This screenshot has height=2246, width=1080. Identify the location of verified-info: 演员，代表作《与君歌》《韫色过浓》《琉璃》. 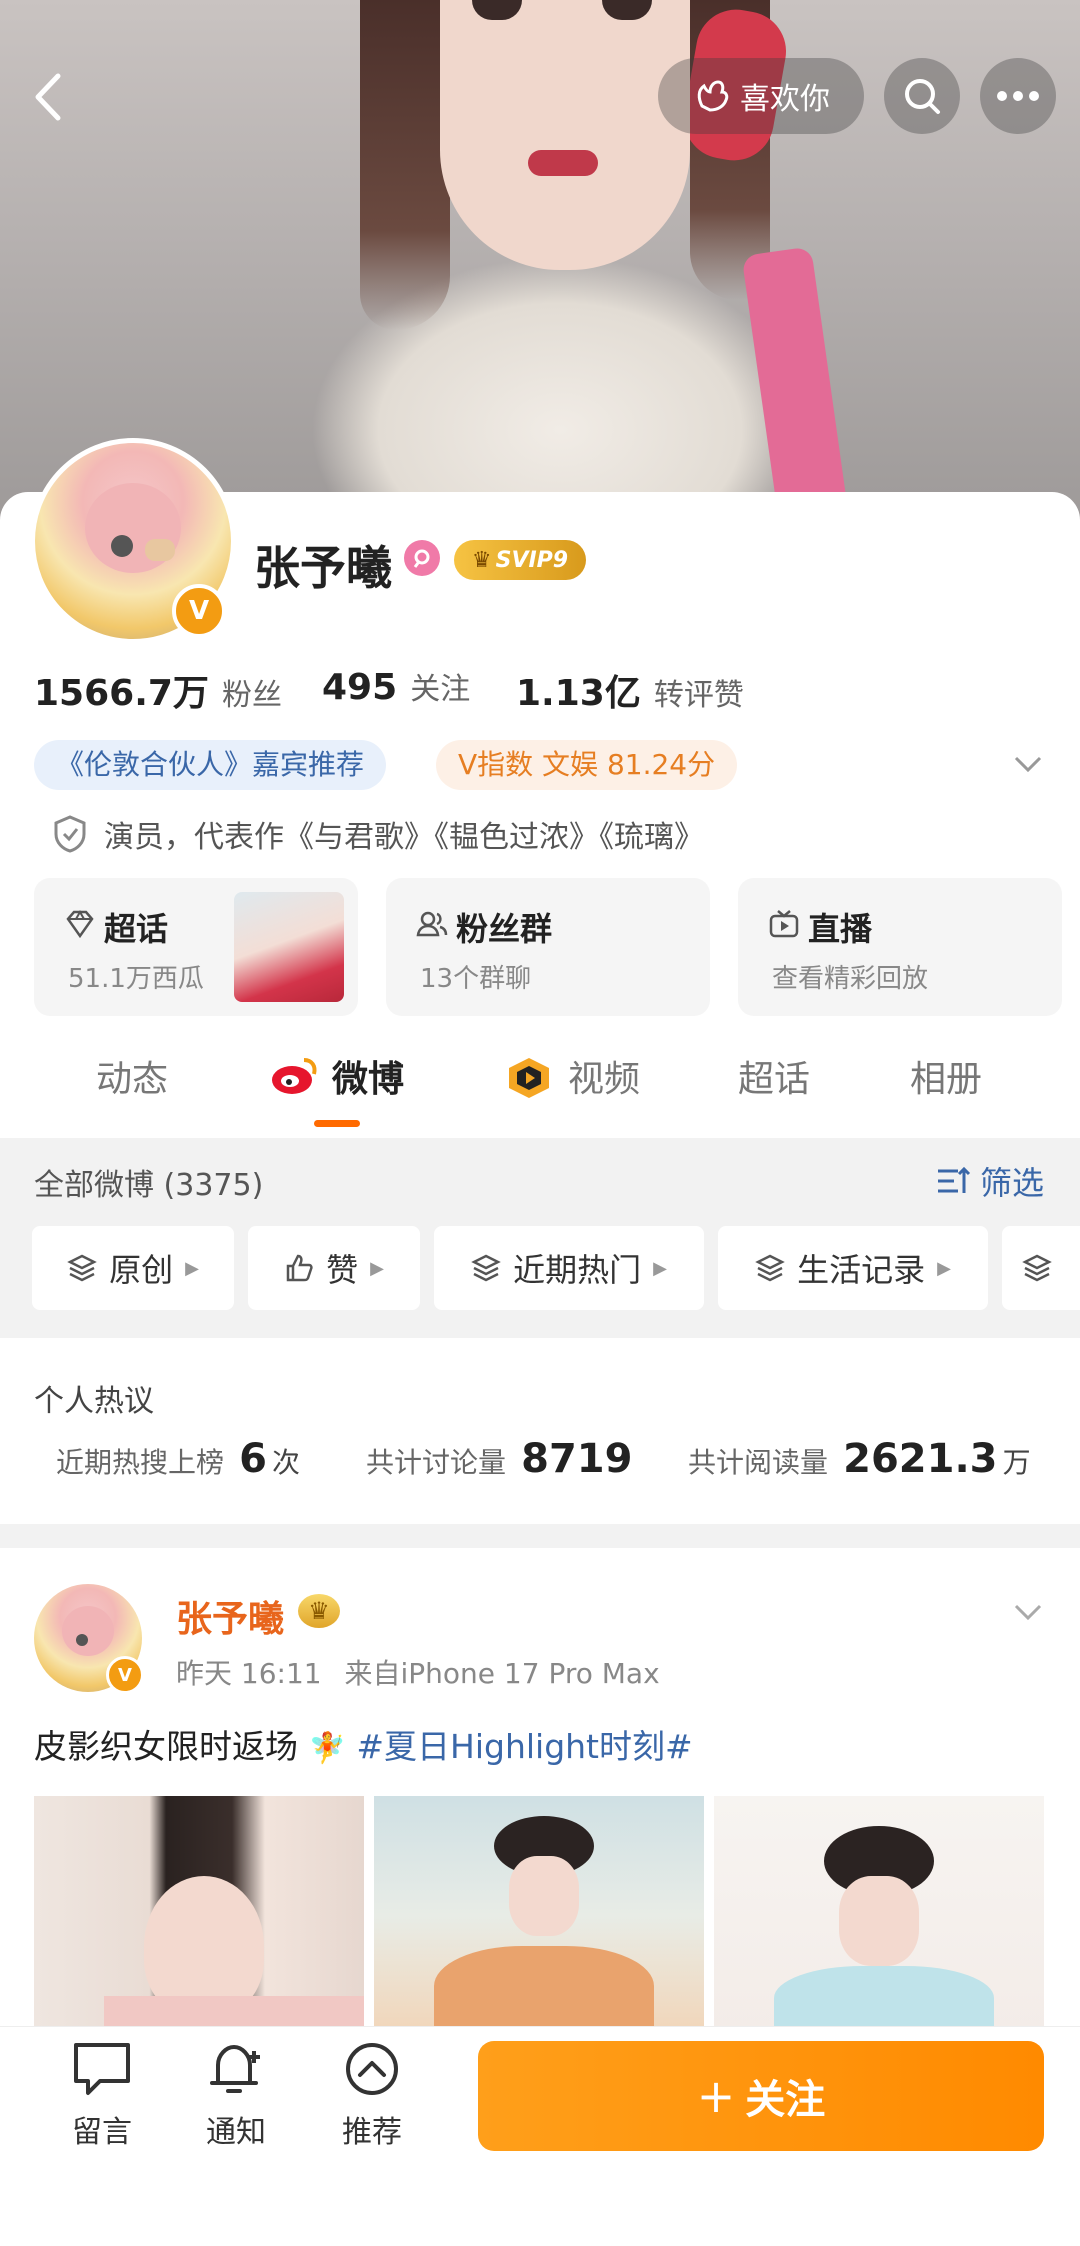
(404, 837).